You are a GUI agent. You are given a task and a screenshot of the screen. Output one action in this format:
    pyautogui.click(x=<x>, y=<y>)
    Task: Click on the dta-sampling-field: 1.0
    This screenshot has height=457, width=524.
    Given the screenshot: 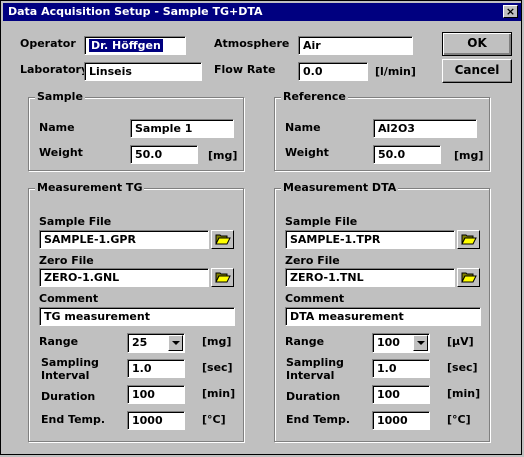 What is the action you would take?
    pyautogui.click(x=401, y=368)
    